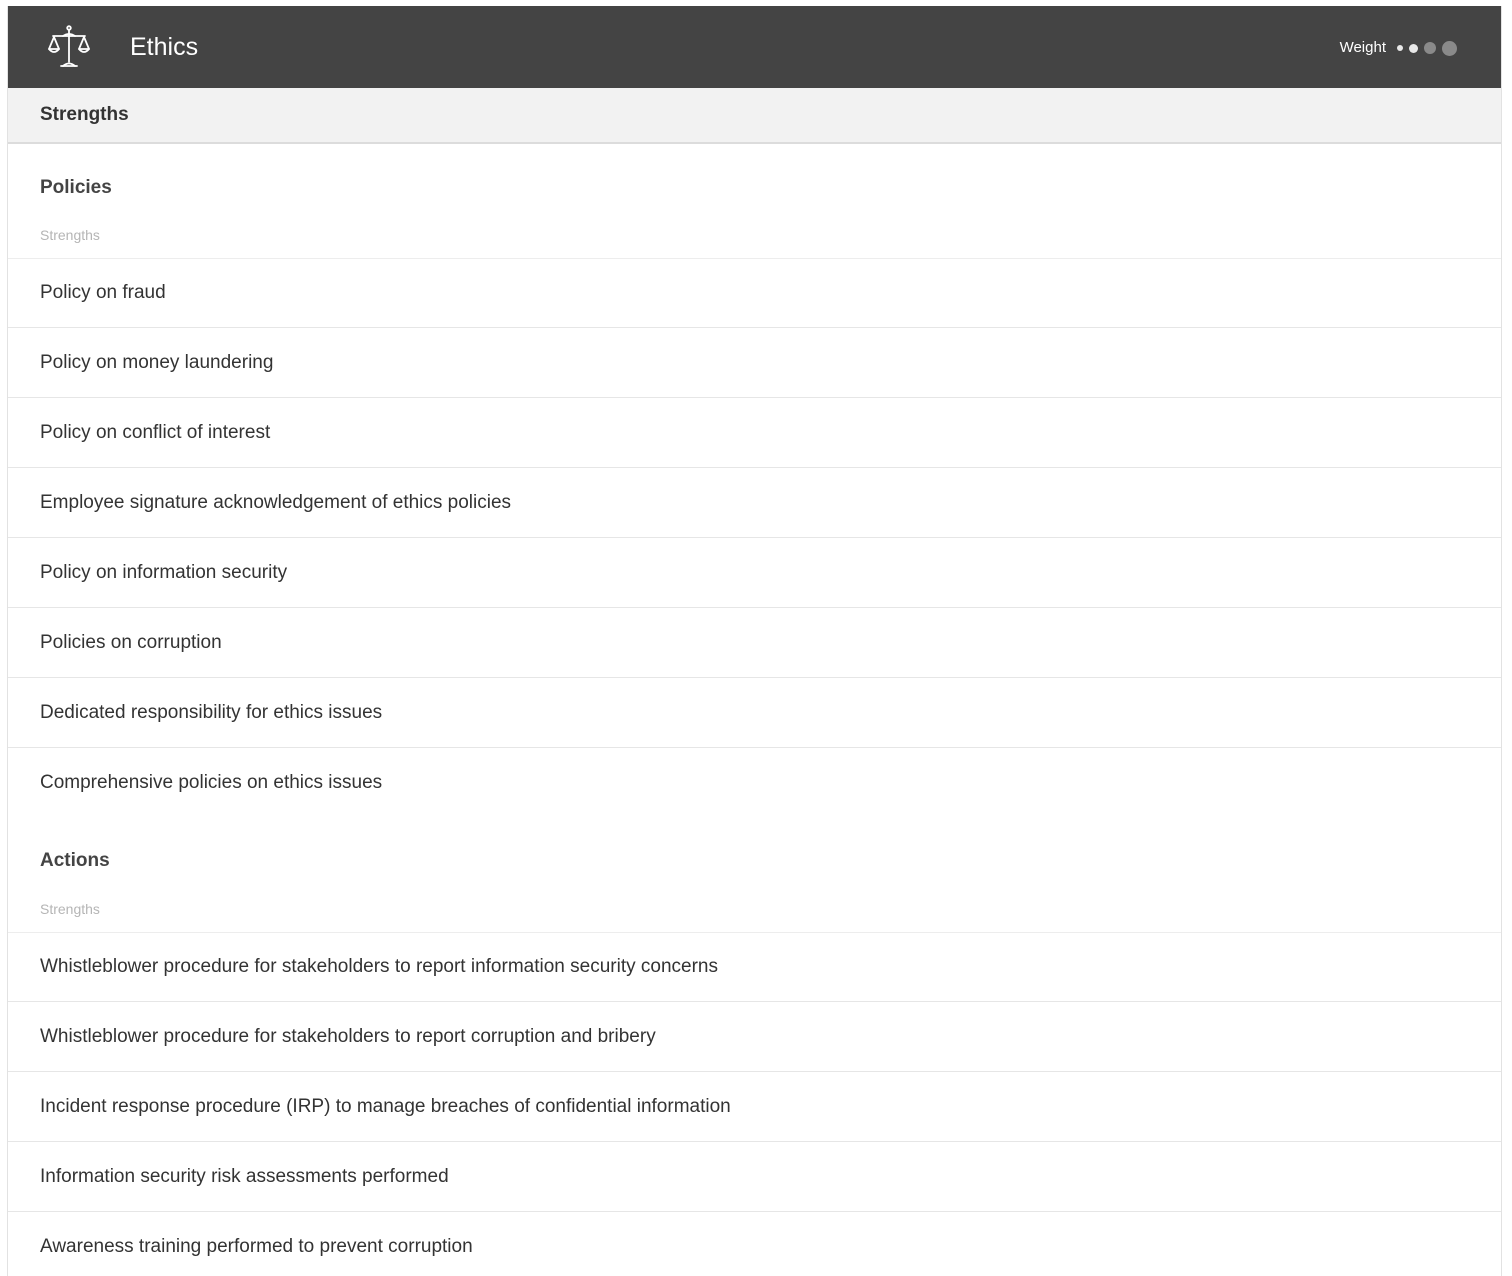  Describe the element at coordinates (754, 573) in the screenshot. I see `list-item: Policy on information security` at that location.